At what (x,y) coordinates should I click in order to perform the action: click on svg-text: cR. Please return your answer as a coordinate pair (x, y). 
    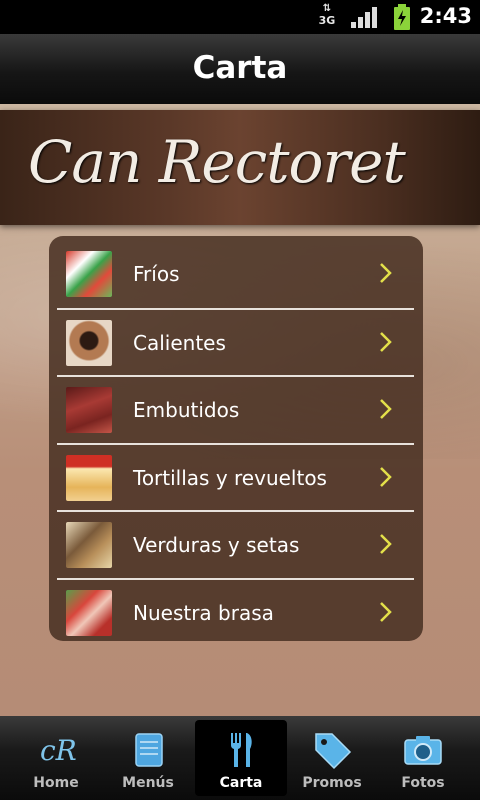
    Looking at the image, I should click on (58, 750).